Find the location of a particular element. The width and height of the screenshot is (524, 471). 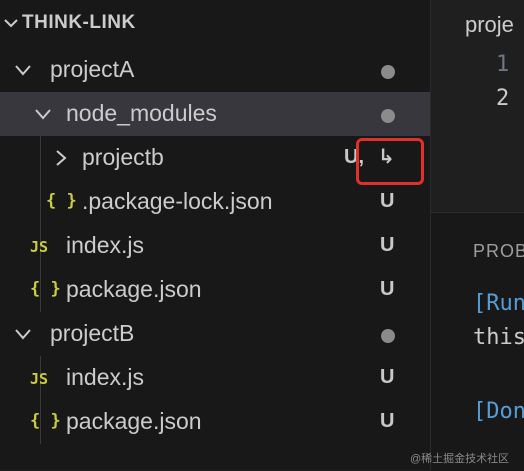

tree-item-label: node_modules is located at coordinates (141, 113).